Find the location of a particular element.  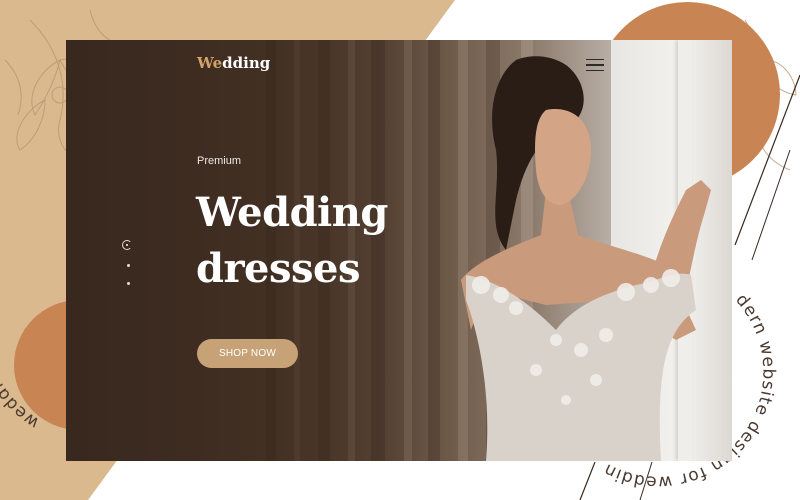

logo-rest: dding is located at coordinates (246, 63).